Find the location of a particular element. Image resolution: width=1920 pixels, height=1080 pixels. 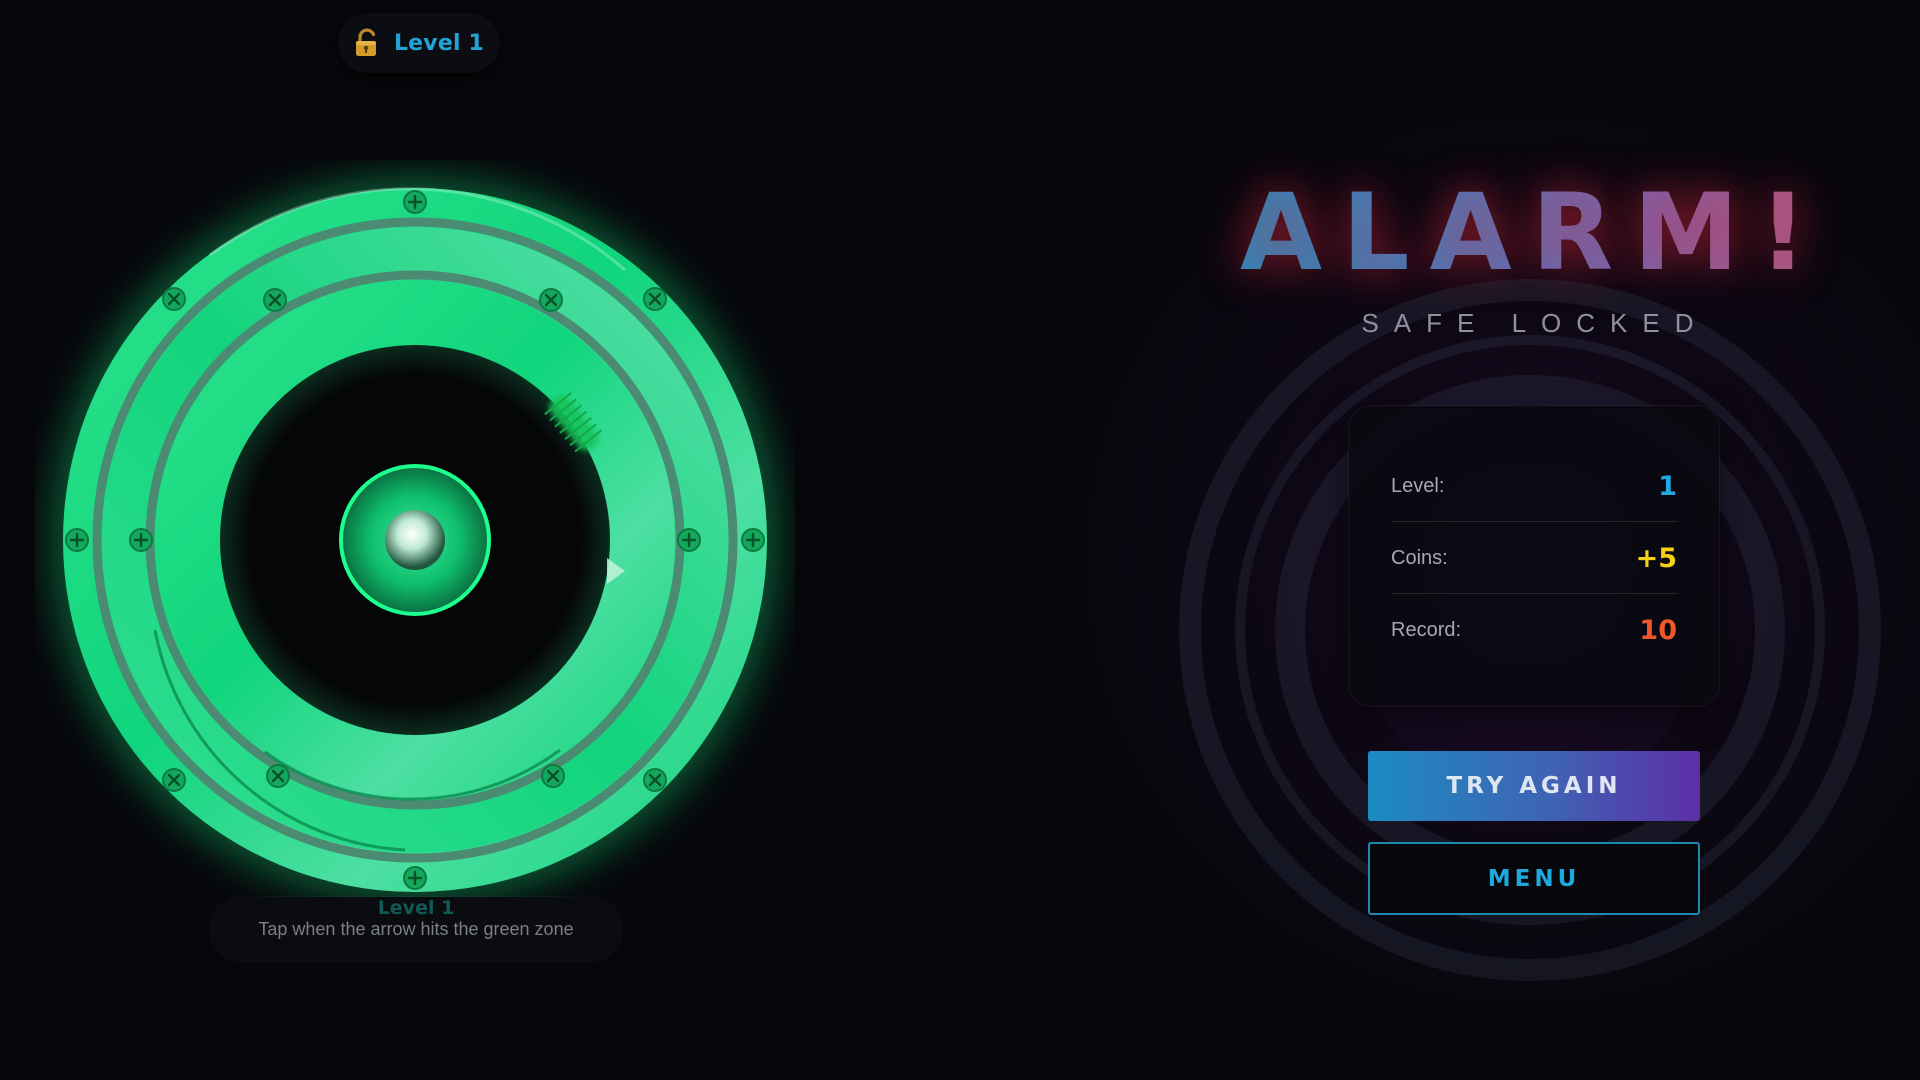

hint-instruction: Tap when the arrow hits the green zone is located at coordinates (416, 929).